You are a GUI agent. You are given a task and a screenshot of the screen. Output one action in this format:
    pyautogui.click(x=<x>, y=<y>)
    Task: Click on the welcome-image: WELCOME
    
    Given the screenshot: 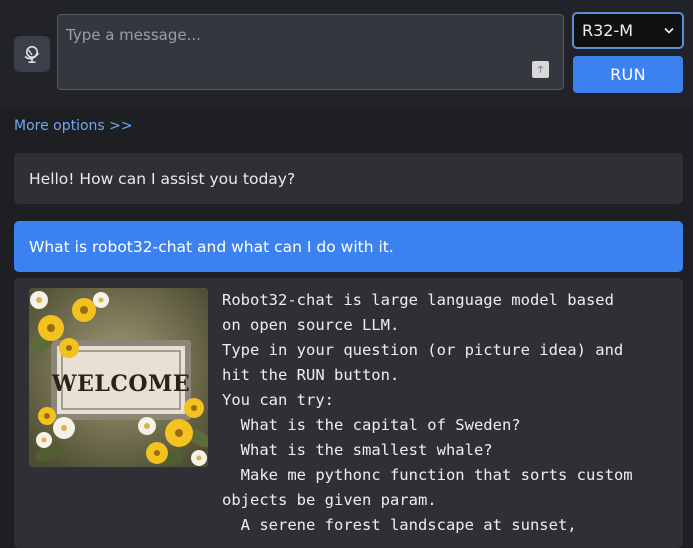 What is the action you would take?
    pyautogui.click(x=118, y=377)
    